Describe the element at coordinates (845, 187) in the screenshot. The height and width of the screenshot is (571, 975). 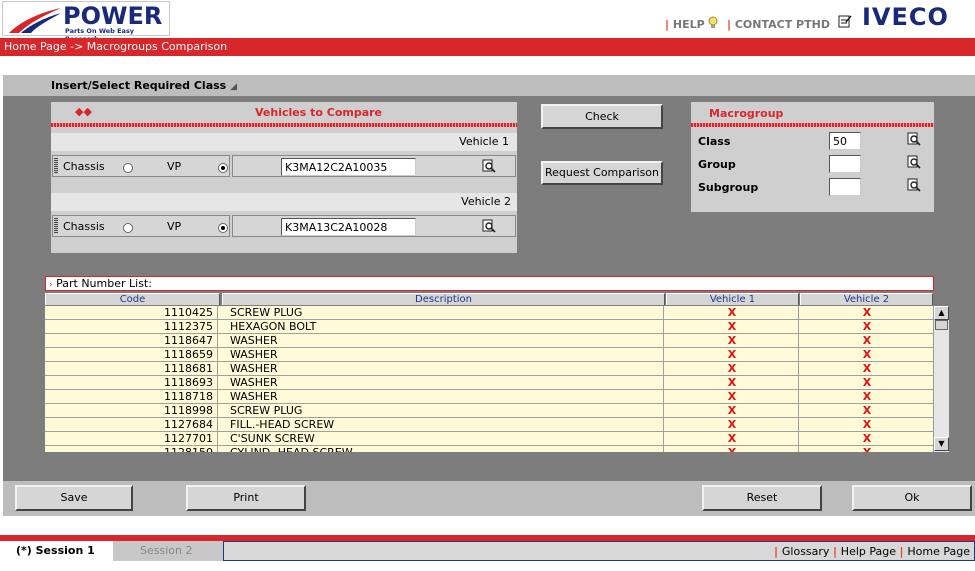
I see `subgroup-input` at that location.